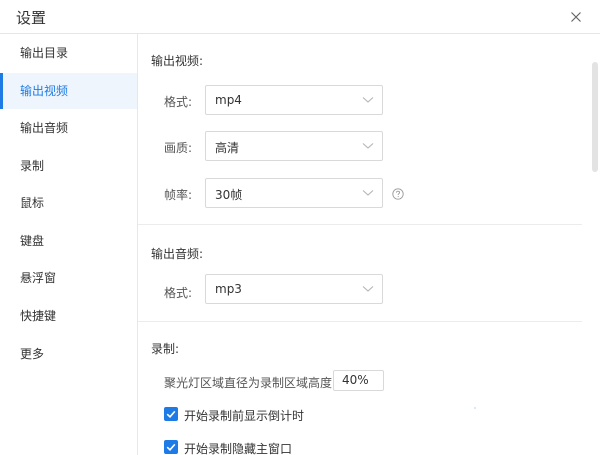 The width and height of the screenshot is (600, 455). What do you see at coordinates (228, 100) in the screenshot?
I see `video-format-value: mp4` at bounding box center [228, 100].